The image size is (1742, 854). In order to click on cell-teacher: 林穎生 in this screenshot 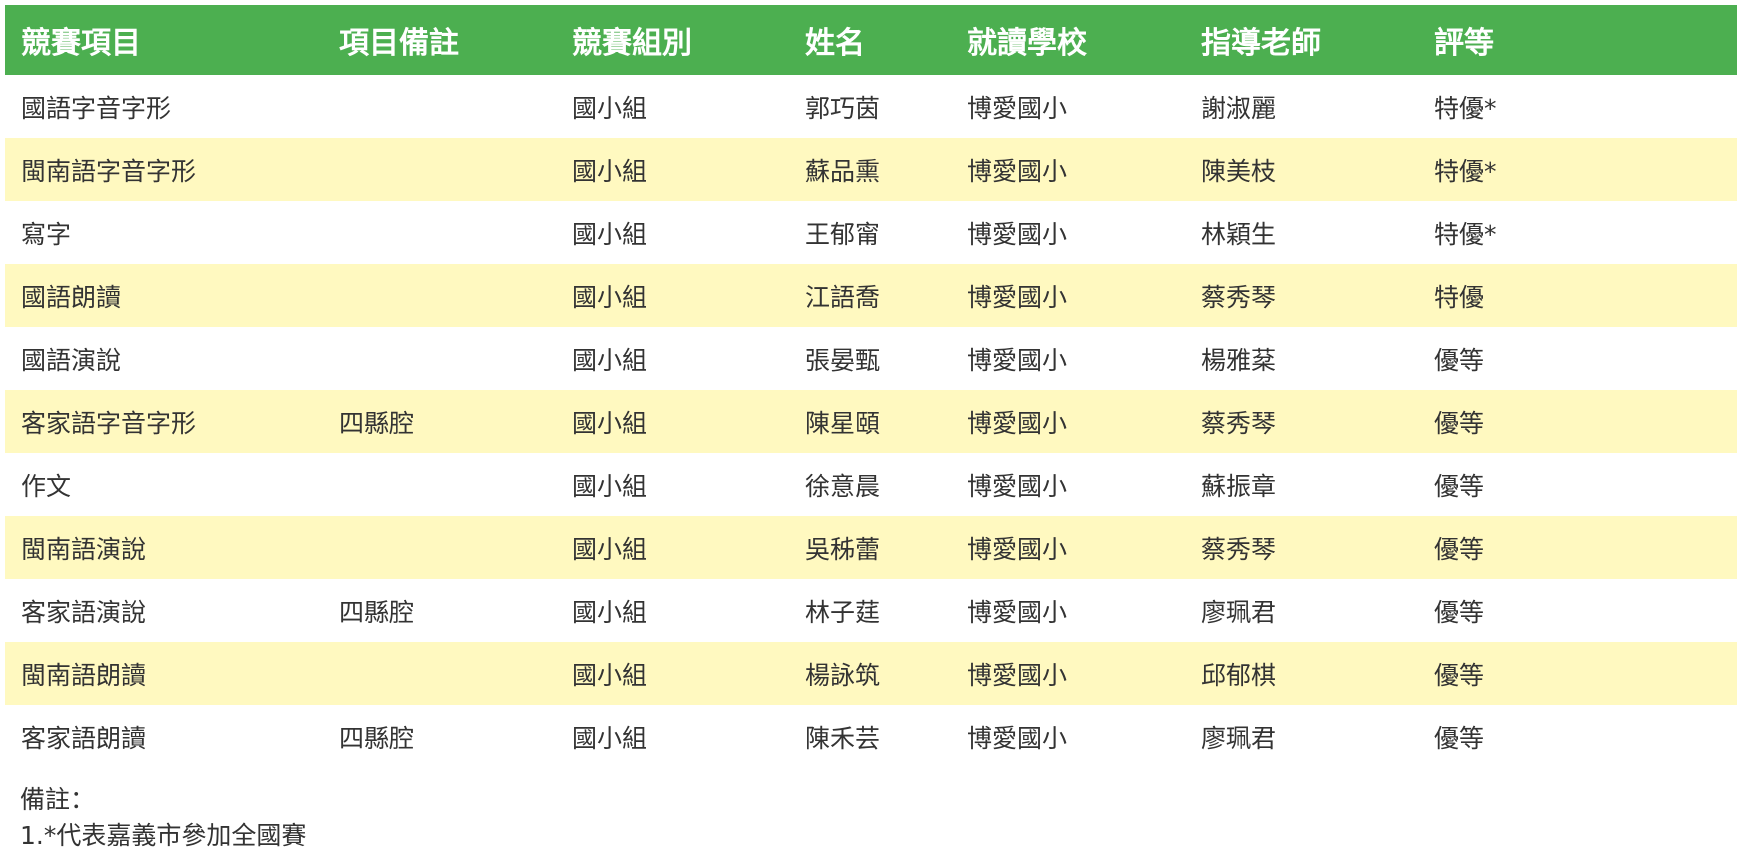, I will do `click(1239, 234)`.